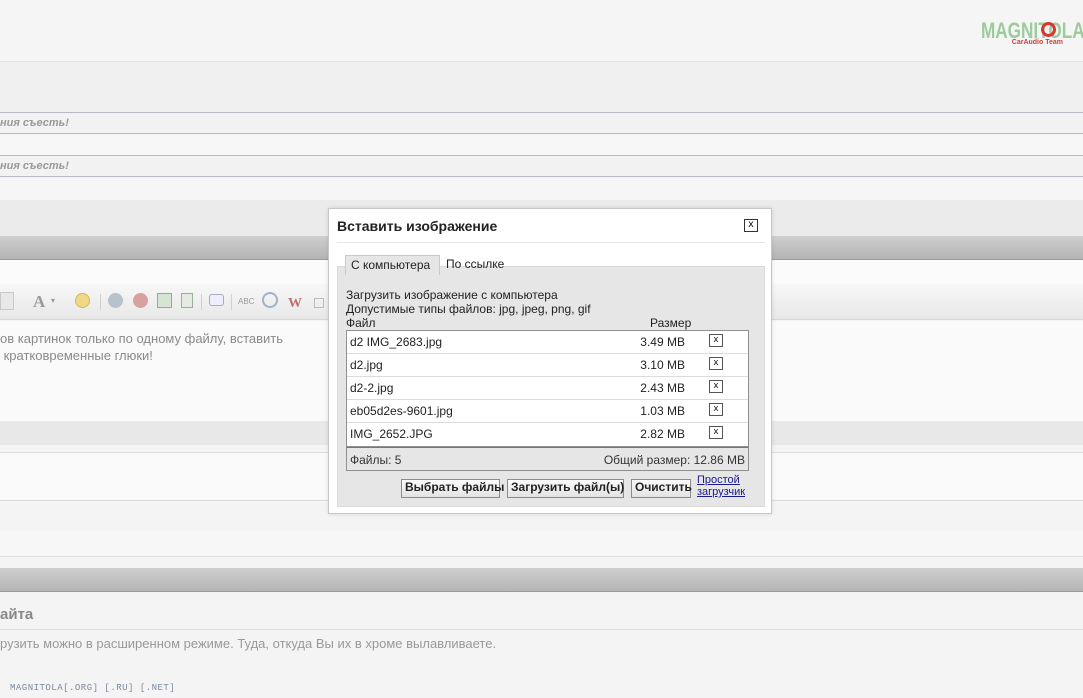  What do you see at coordinates (662, 411) in the screenshot?
I see `file-size: 1.03 MB` at bounding box center [662, 411].